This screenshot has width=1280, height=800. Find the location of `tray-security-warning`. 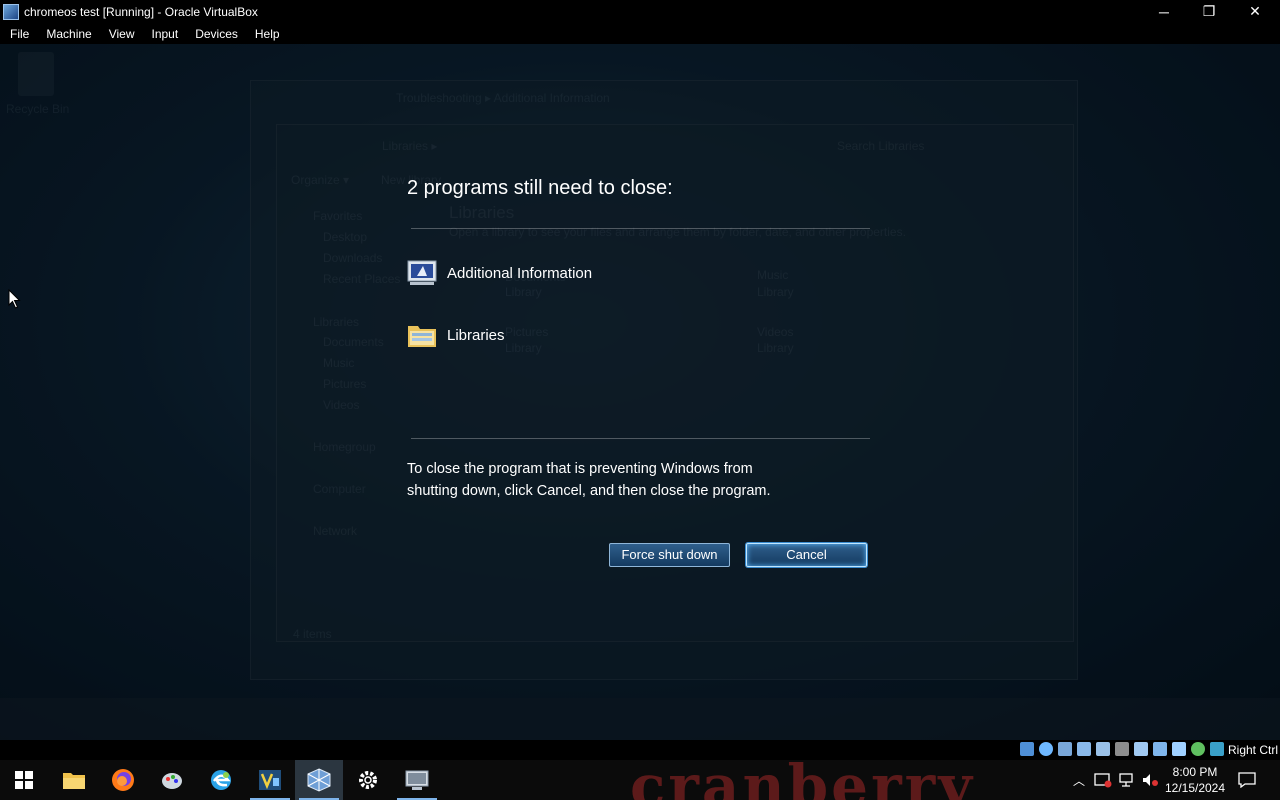

tray-security-warning is located at coordinates (1103, 780).